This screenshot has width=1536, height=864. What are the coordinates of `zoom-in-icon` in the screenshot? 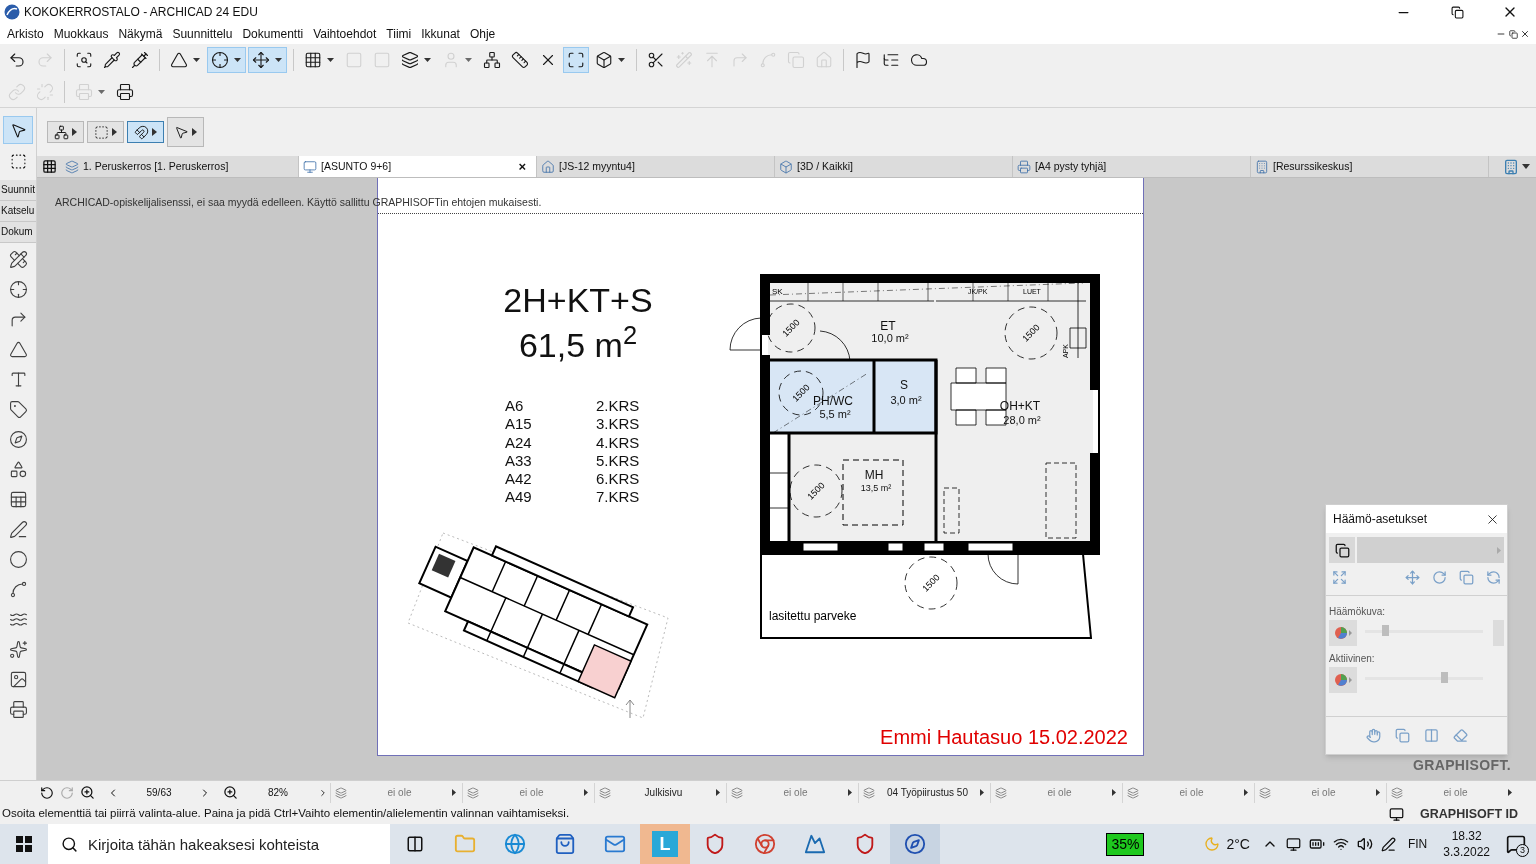 It's located at (87, 792).